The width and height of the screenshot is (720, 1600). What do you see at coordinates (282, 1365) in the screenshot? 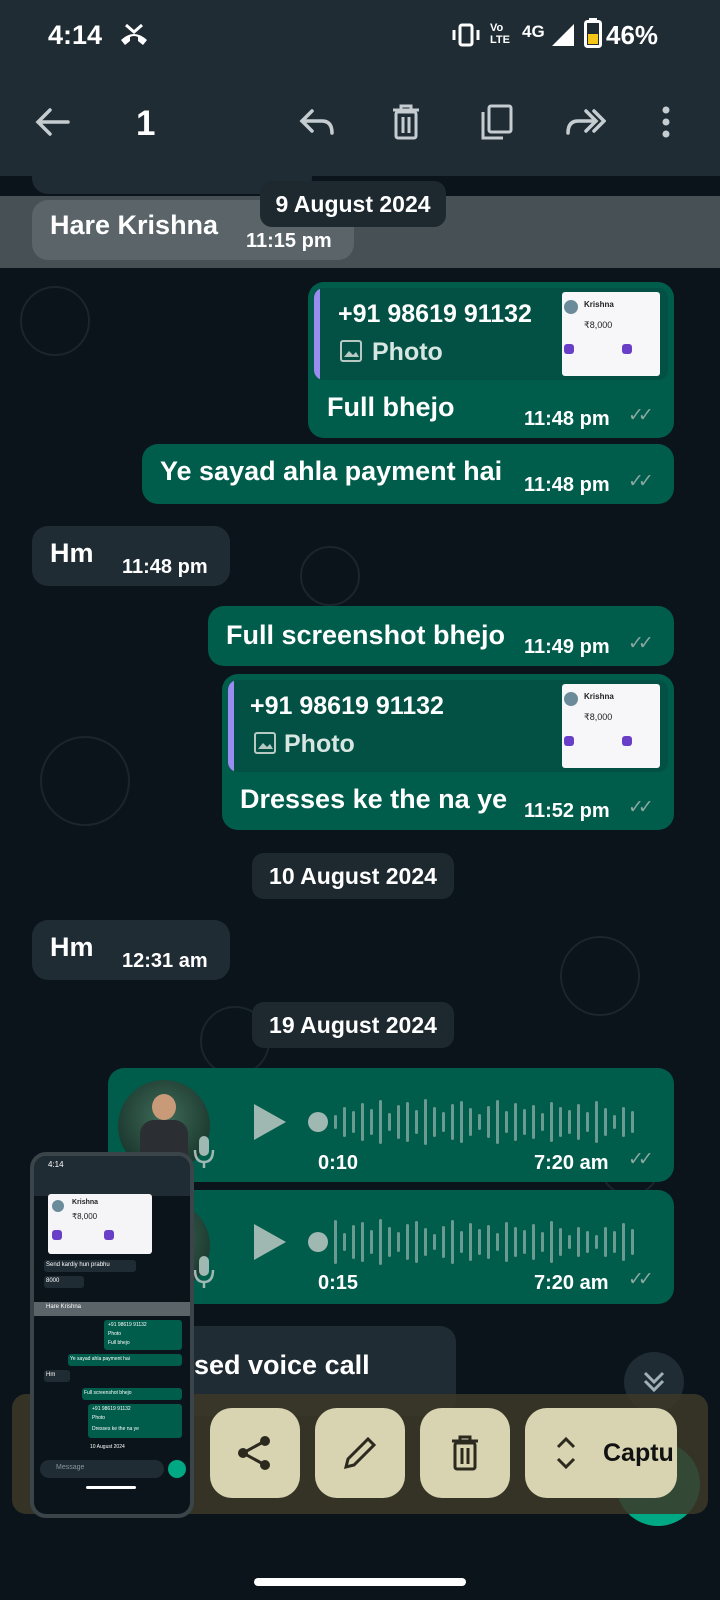
I see `missed-call-text: sed voice call` at bounding box center [282, 1365].